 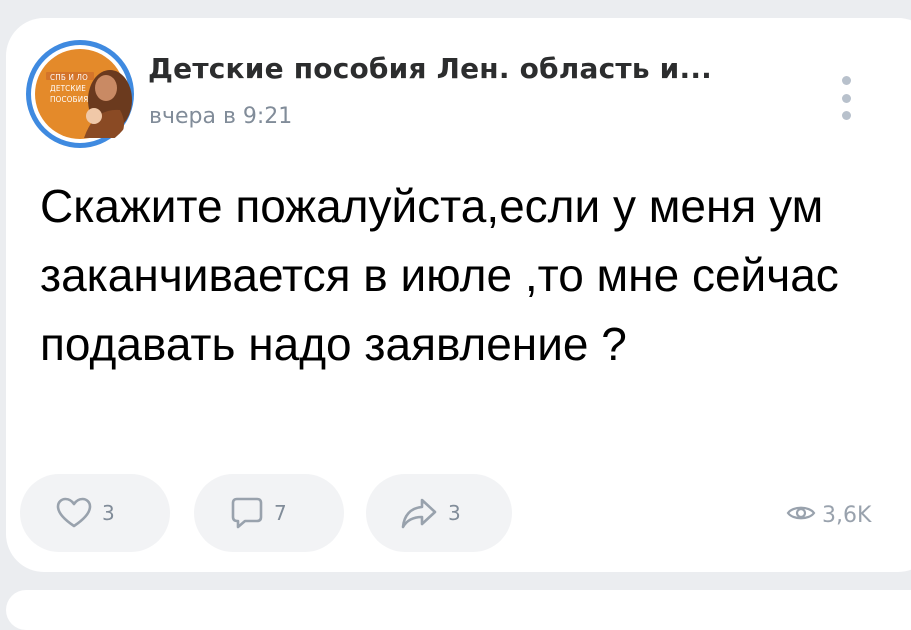 What do you see at coordinates (68, 88) in the screenshot?
I see `avatar-text-line-2: ДЕТСКИЕ` at bounding box center [68, 88].